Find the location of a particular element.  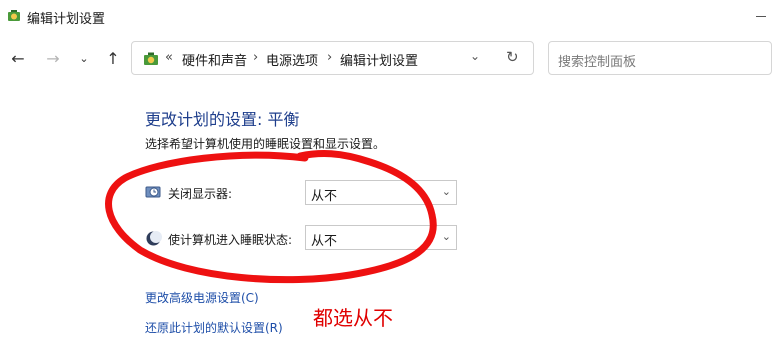

annotation-text: 都选从不 is located at coordinates (353, 318).